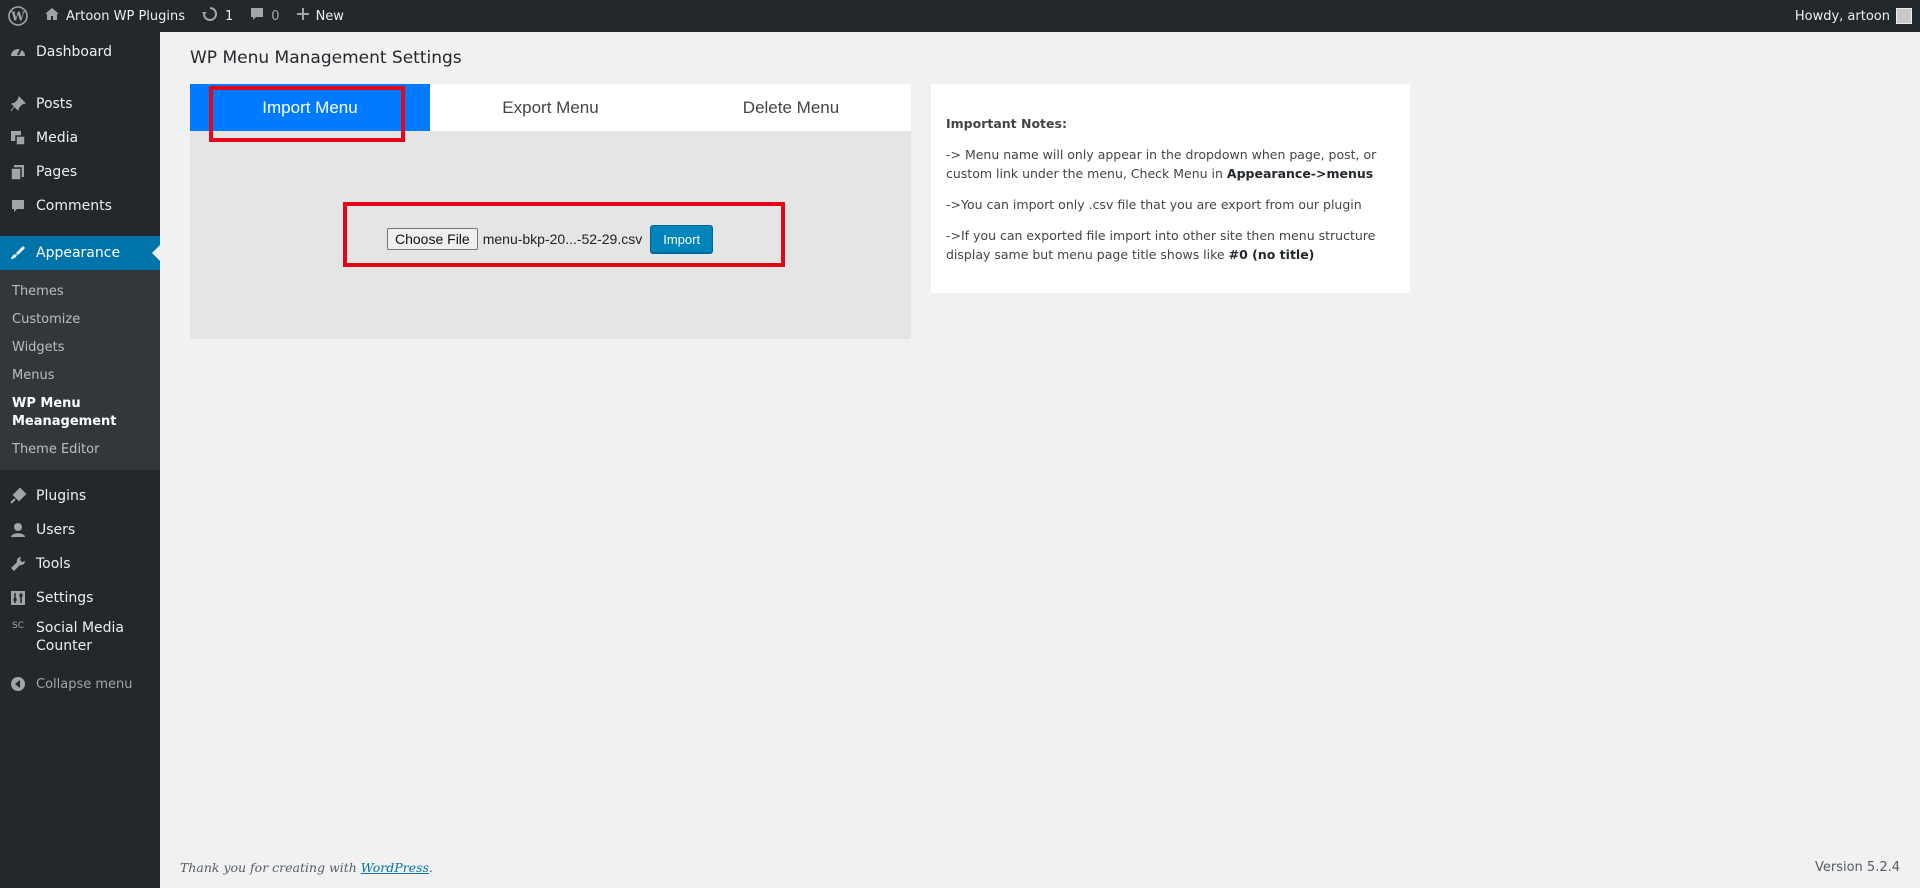 This screenshot has width=1920, height=888. What do you see at coordinates (430, 867) in the screenshot?
I see `footer-suffix: .` at bounding box center [430, 867].